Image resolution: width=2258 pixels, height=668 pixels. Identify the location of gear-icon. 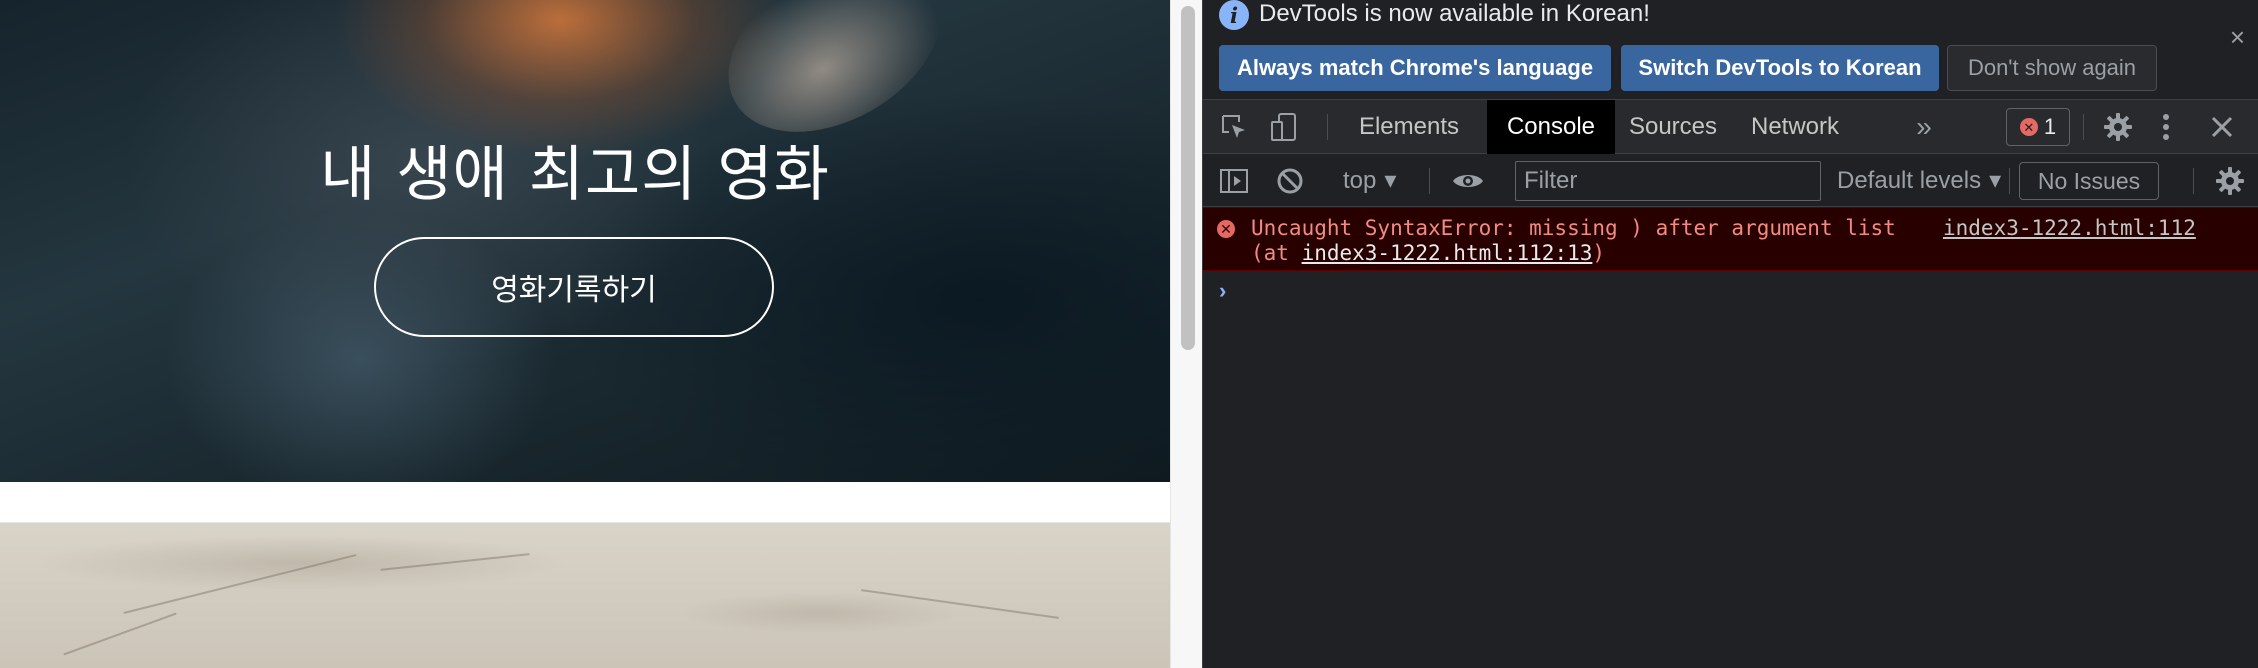
(2118, 127).